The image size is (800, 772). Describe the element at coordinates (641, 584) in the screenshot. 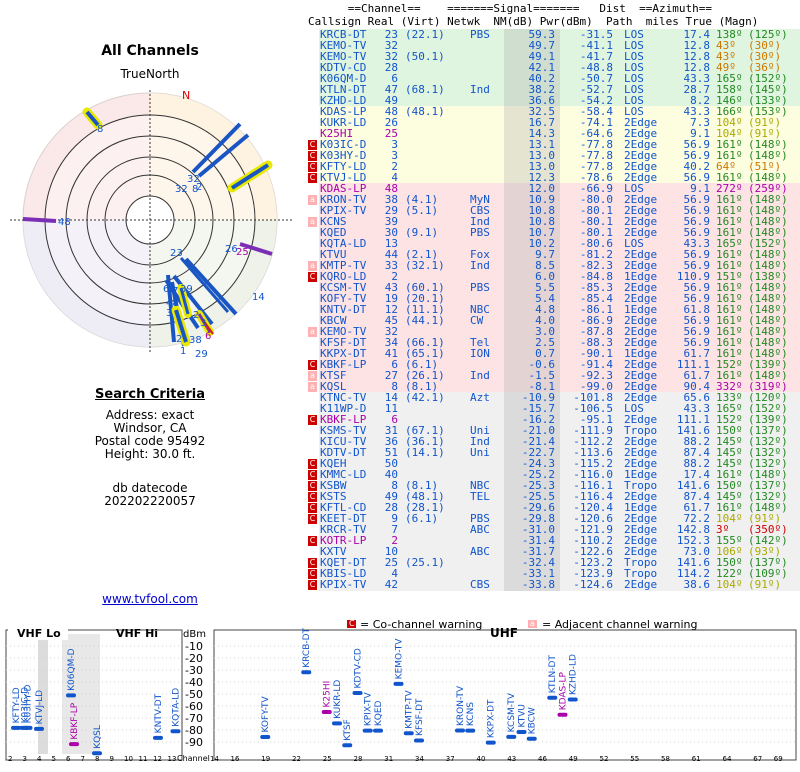

I see `cell-path: 2Edge` at that location.